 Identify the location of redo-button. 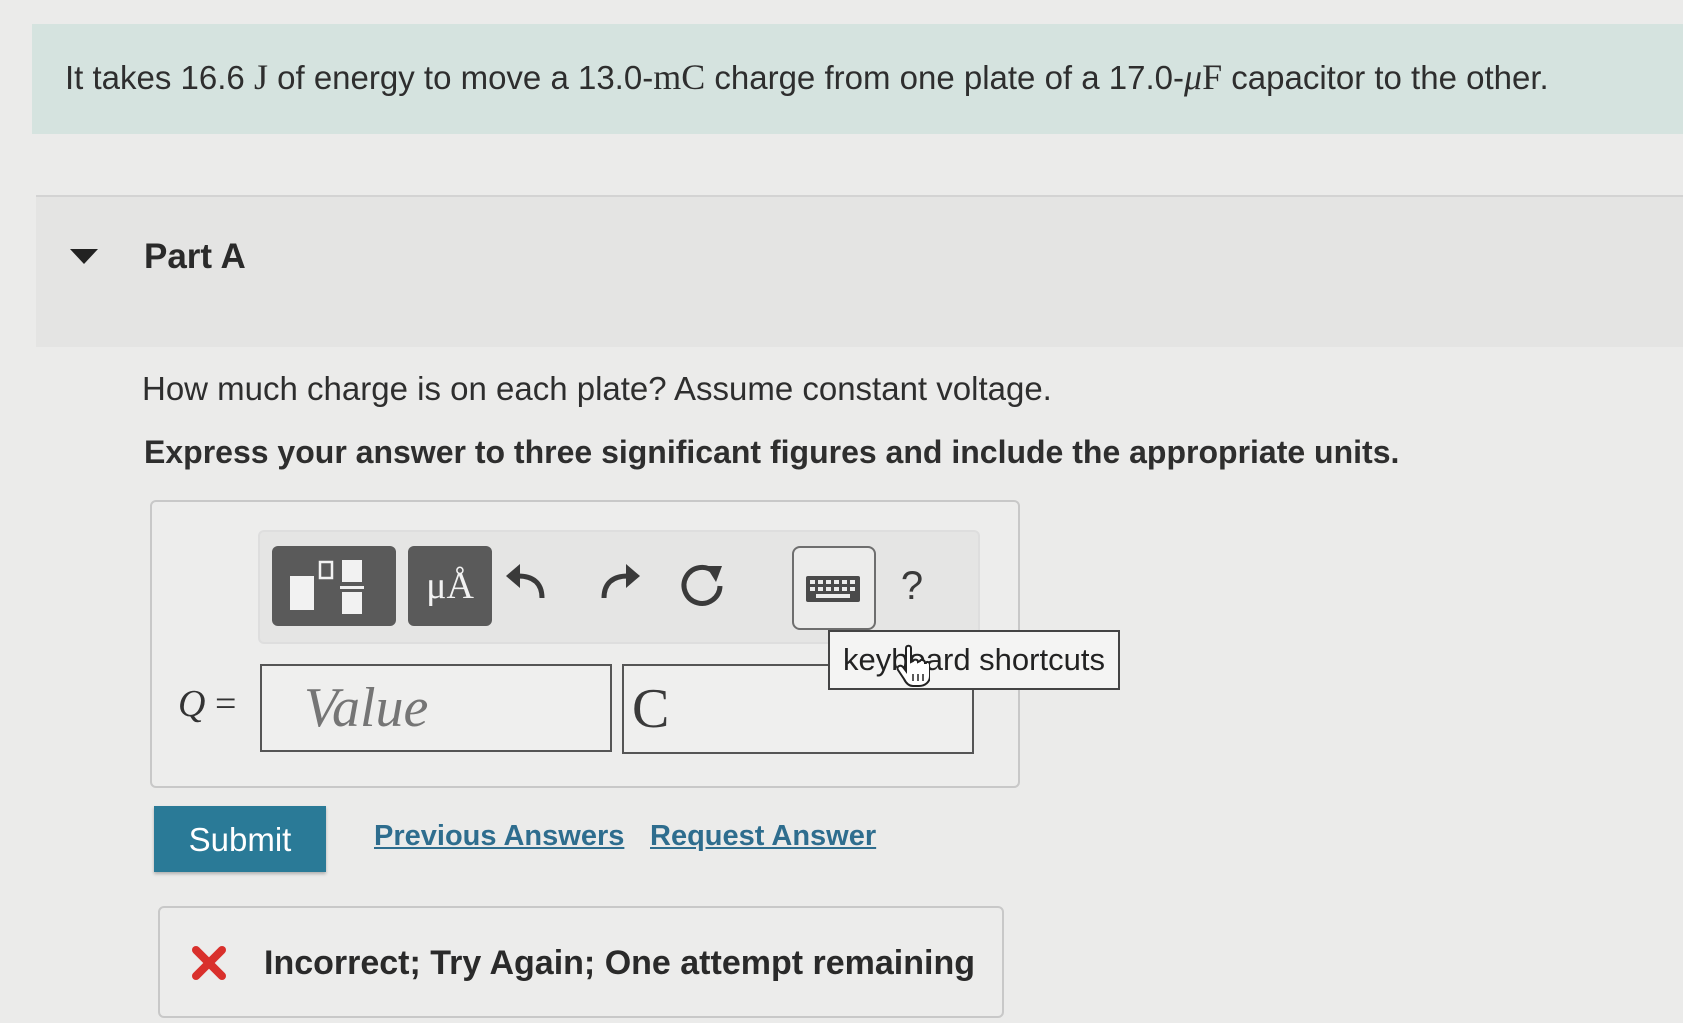
(618, 586).